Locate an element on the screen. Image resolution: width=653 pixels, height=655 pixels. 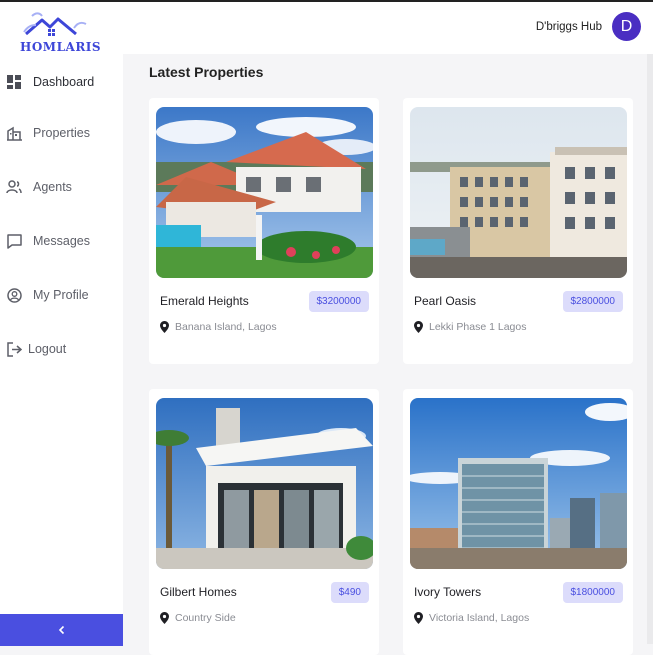
property-name: Pearl Oasis is located at coordinates (445, 301).